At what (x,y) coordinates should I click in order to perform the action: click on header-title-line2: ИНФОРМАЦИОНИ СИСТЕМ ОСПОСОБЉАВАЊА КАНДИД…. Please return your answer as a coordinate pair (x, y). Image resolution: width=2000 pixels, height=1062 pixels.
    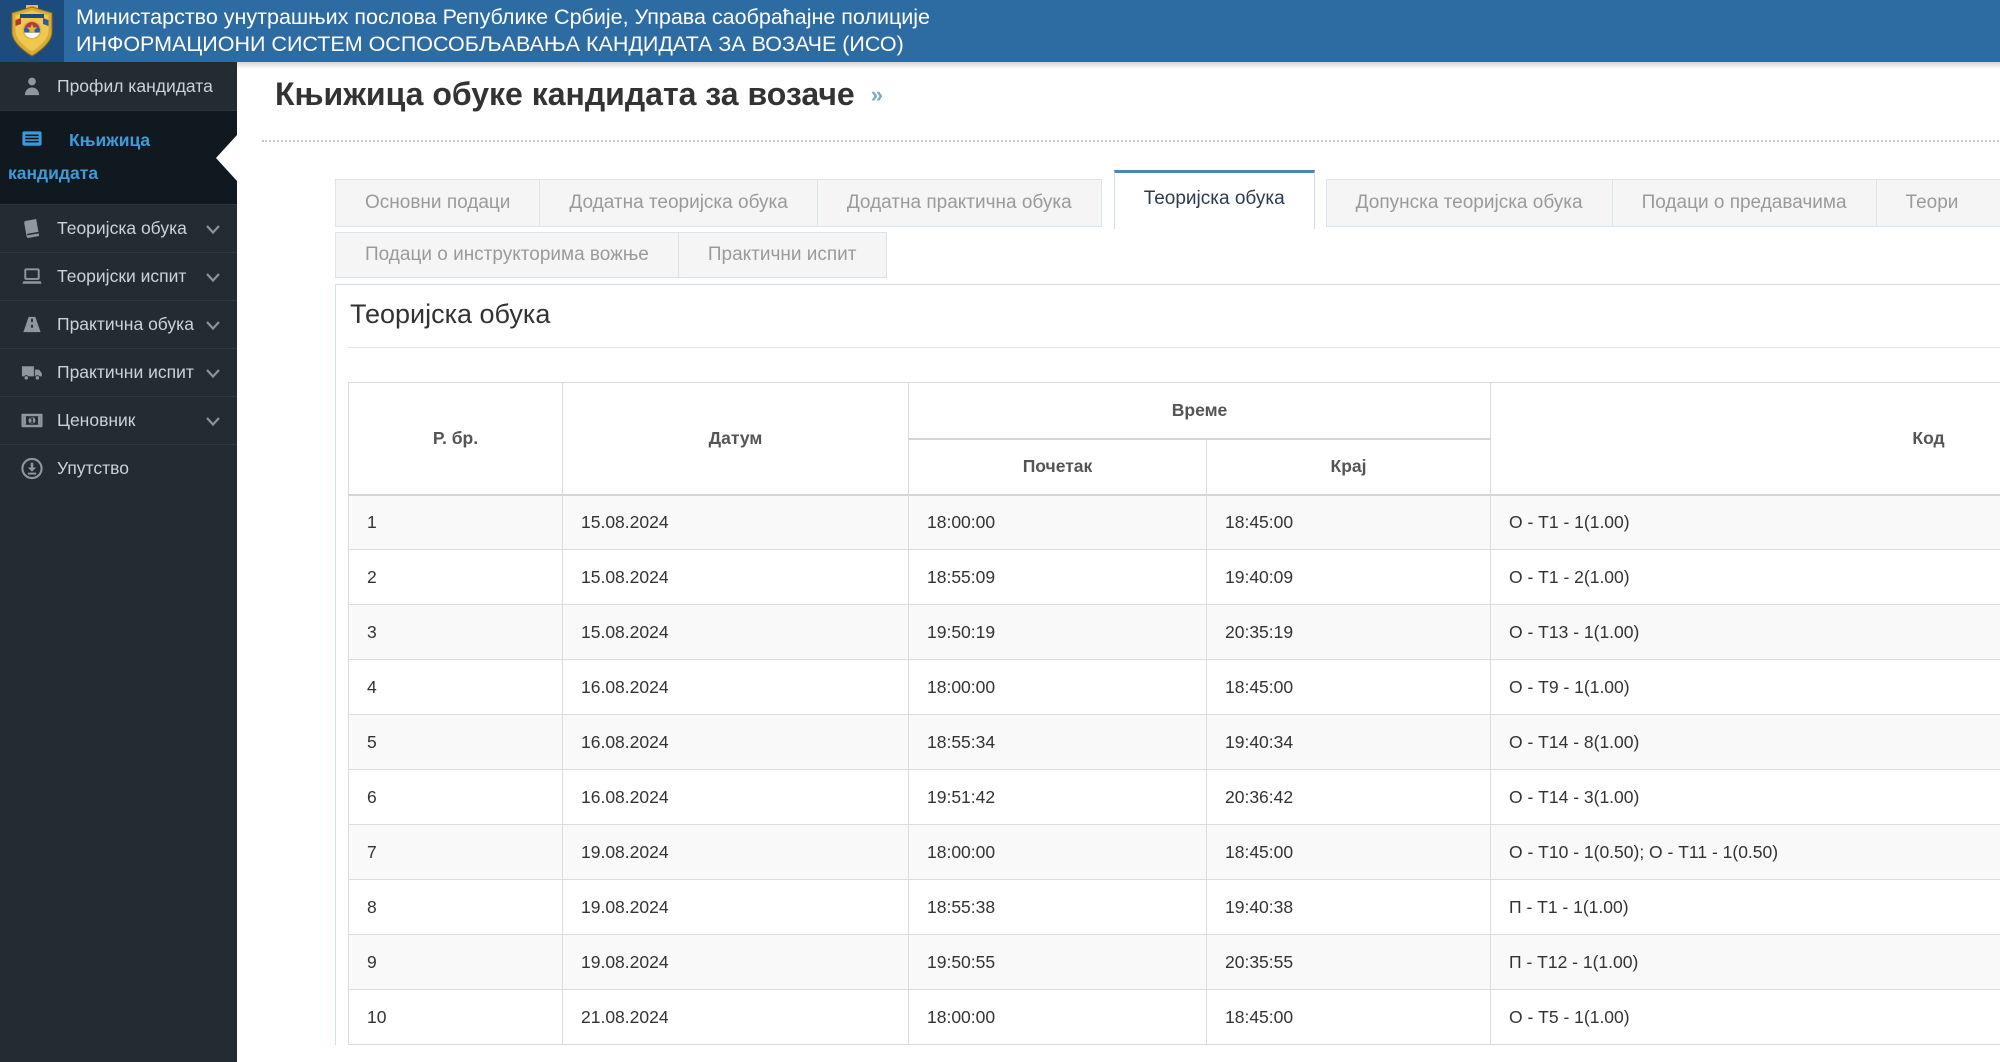
    Looking at the image, I should click on (490, 44).